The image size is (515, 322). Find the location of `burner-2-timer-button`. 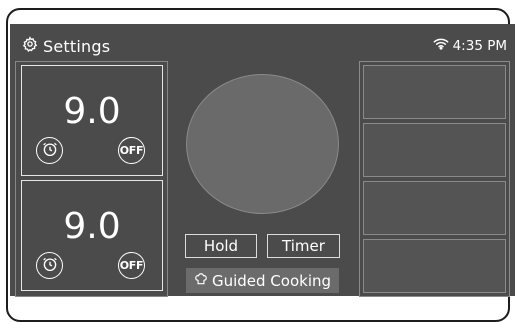

burner-2-timer-button is located at coordinates (49, 265).